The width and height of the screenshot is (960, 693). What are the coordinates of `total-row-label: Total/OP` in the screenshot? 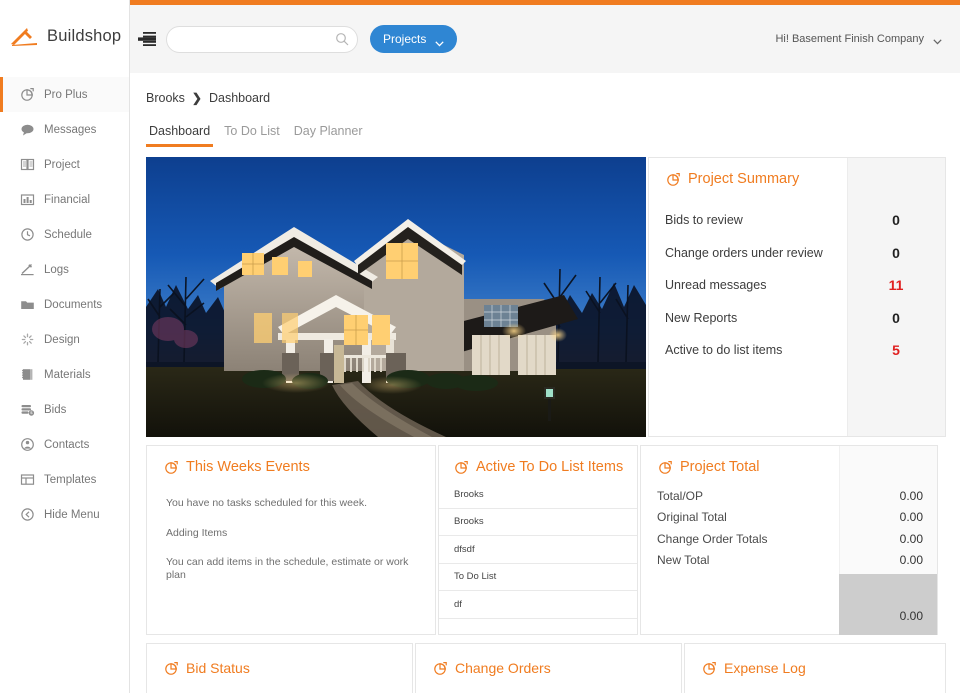 It's located at (680, 495).